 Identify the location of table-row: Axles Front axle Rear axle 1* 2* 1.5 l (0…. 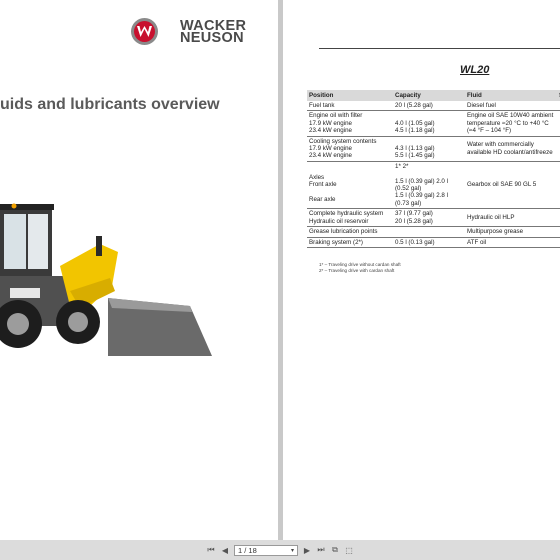
(433, 185).